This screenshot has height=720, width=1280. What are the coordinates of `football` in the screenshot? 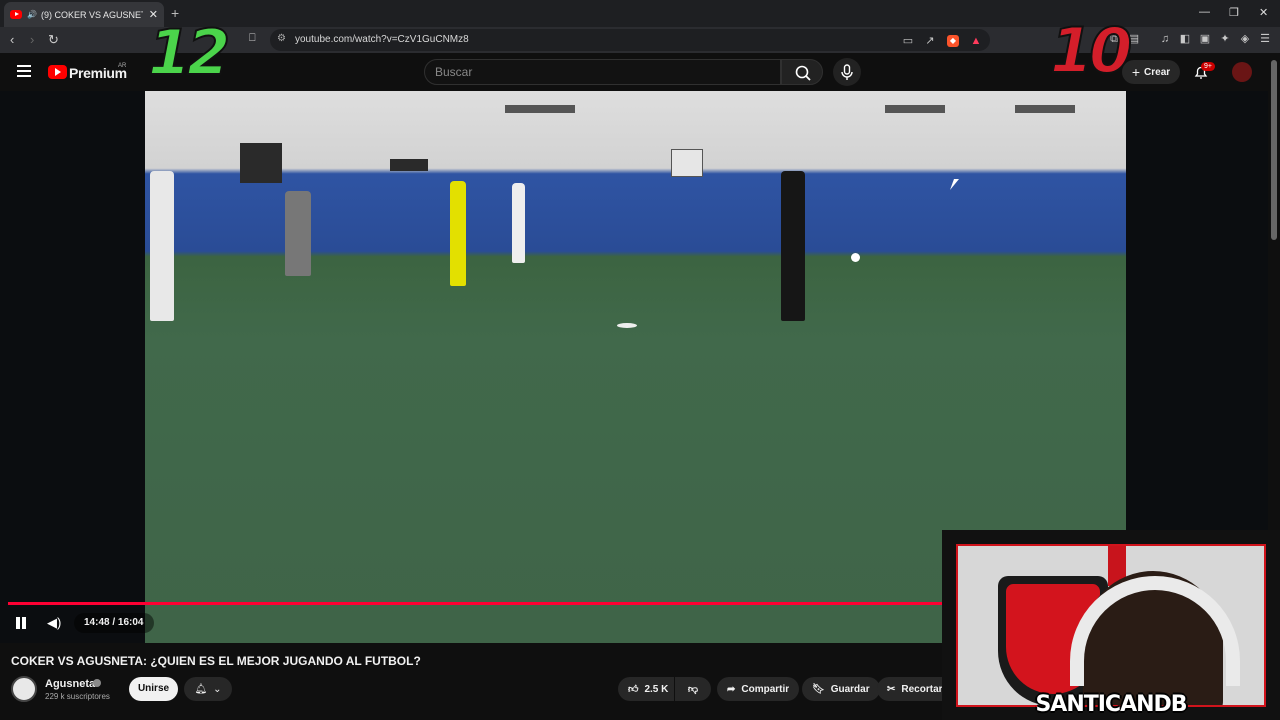 It's located at (855, 257).